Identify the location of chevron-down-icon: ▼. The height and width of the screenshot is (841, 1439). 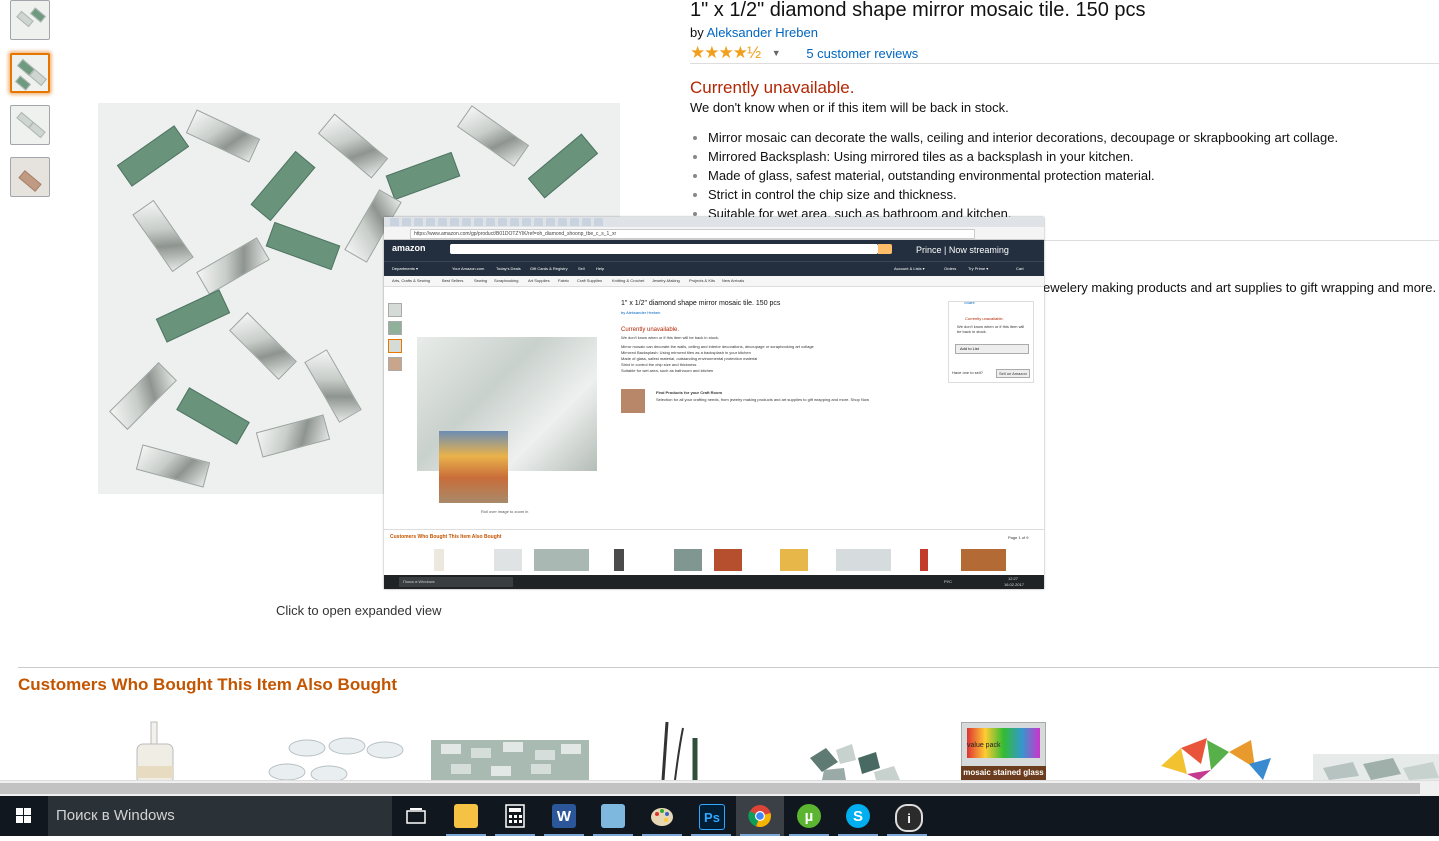
(776, 53).